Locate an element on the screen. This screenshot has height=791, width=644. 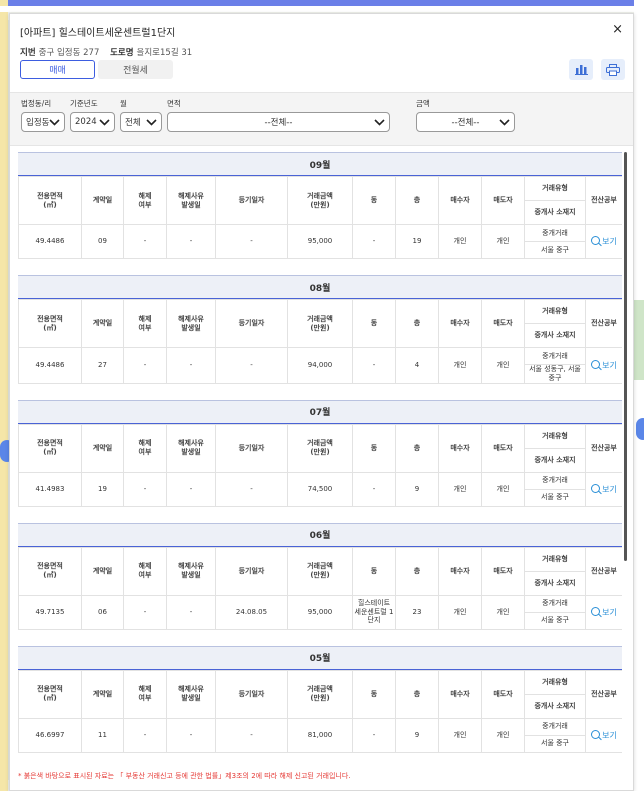
map-marker-icon is located at coordinates (640, 429).